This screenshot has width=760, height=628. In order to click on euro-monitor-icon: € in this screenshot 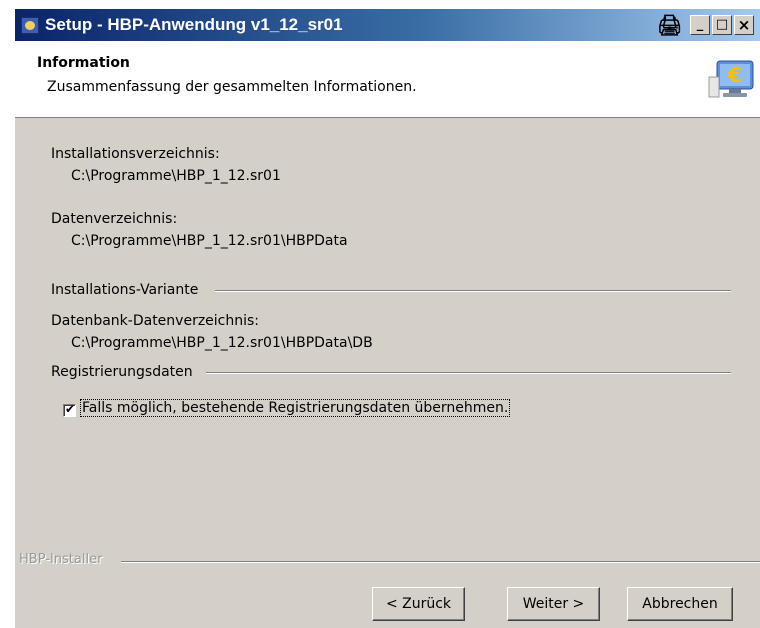, I will do `click(731, 79)`.